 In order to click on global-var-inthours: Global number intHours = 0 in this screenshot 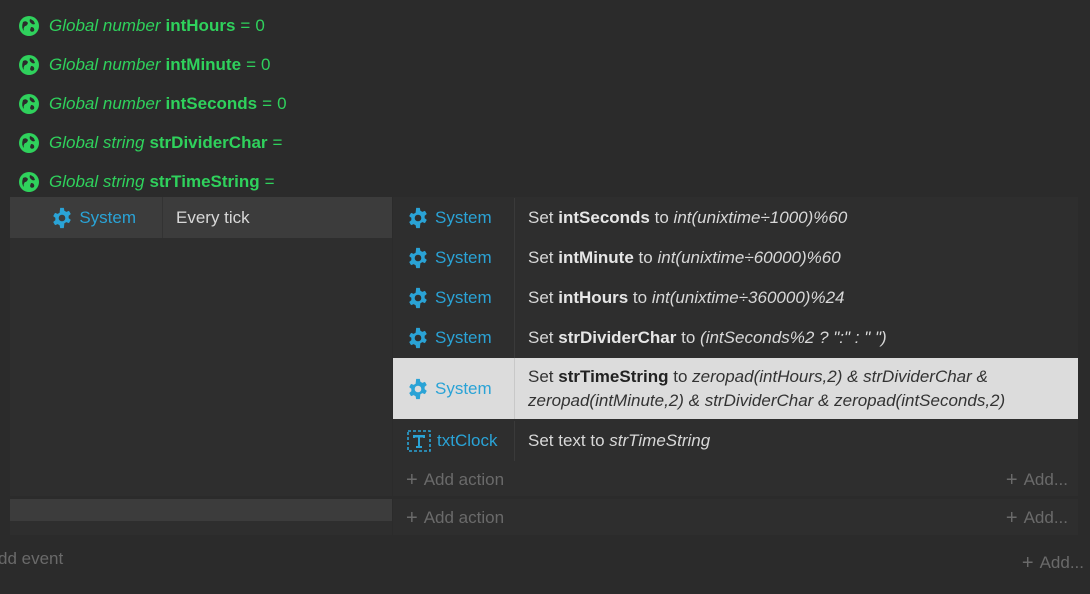, I will do `click(152, 25)`.